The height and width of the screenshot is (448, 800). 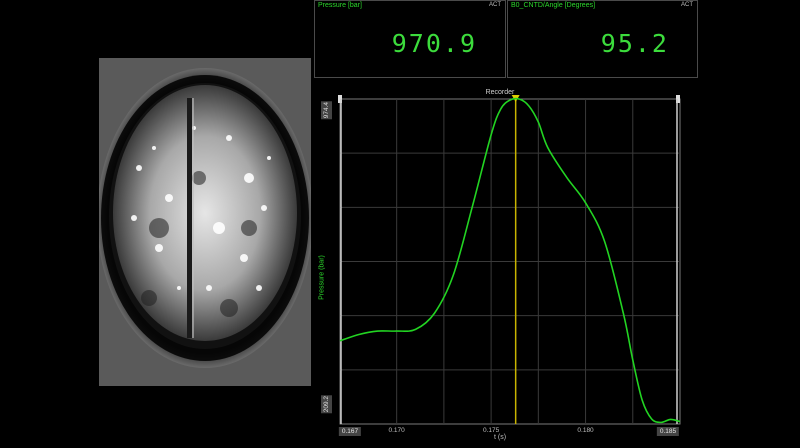 What do you see at coordinates (668, 431) in the screenshot?
I see `x-tick-label: 0.185` at bounding box center [668, 431].